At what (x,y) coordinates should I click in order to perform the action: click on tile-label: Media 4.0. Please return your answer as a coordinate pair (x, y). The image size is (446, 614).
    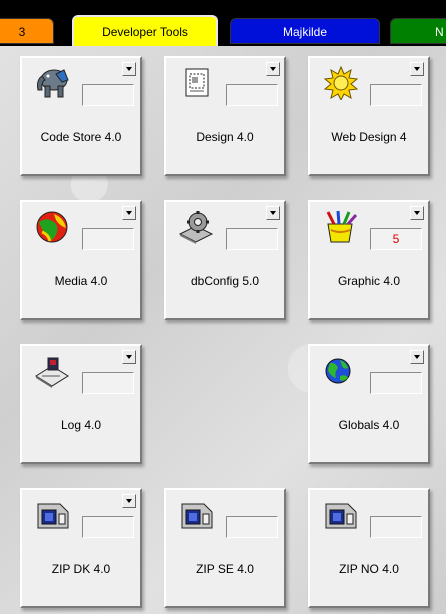
    Looking at the image, I should click on (81, 281).